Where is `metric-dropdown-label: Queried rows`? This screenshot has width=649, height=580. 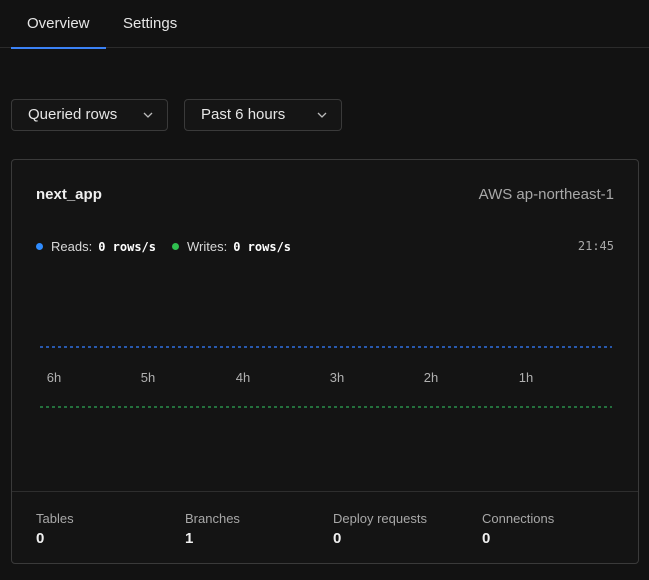
metric-dropdown-label: Queried rows is located at coordinates (73, 114).